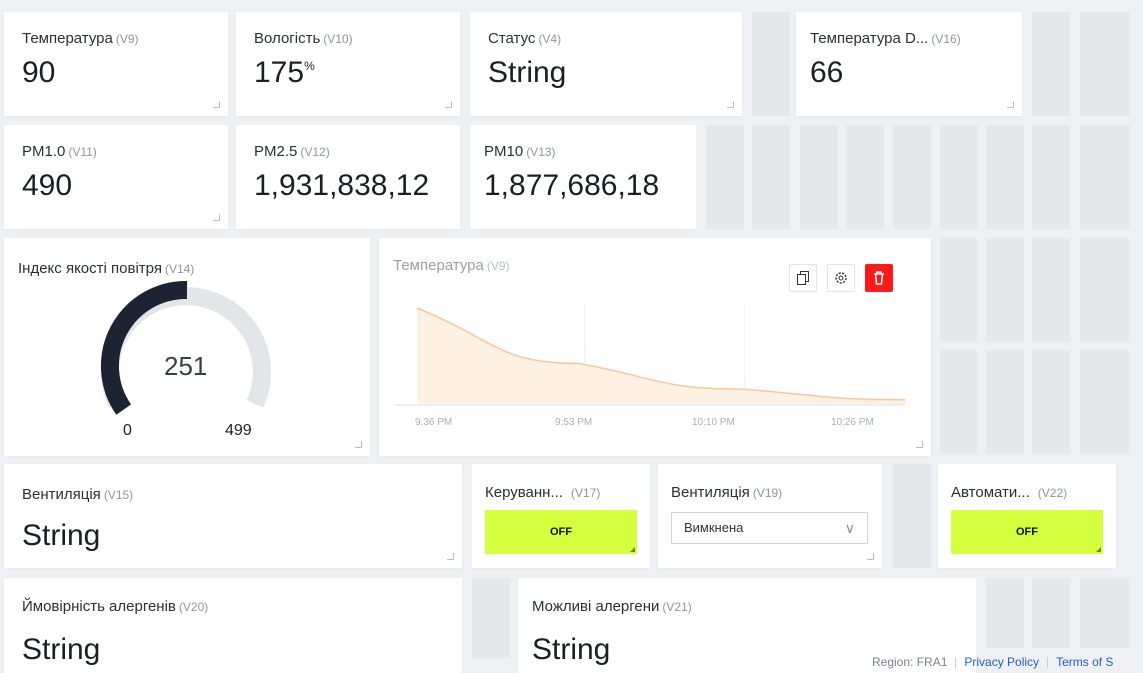 This screenshot has height=673, width=1143. What do you see at coordinates (59, 151) in the screenshot?
I see `widget-title: PM1.0 (V11)` at bounding box center [59, 151].